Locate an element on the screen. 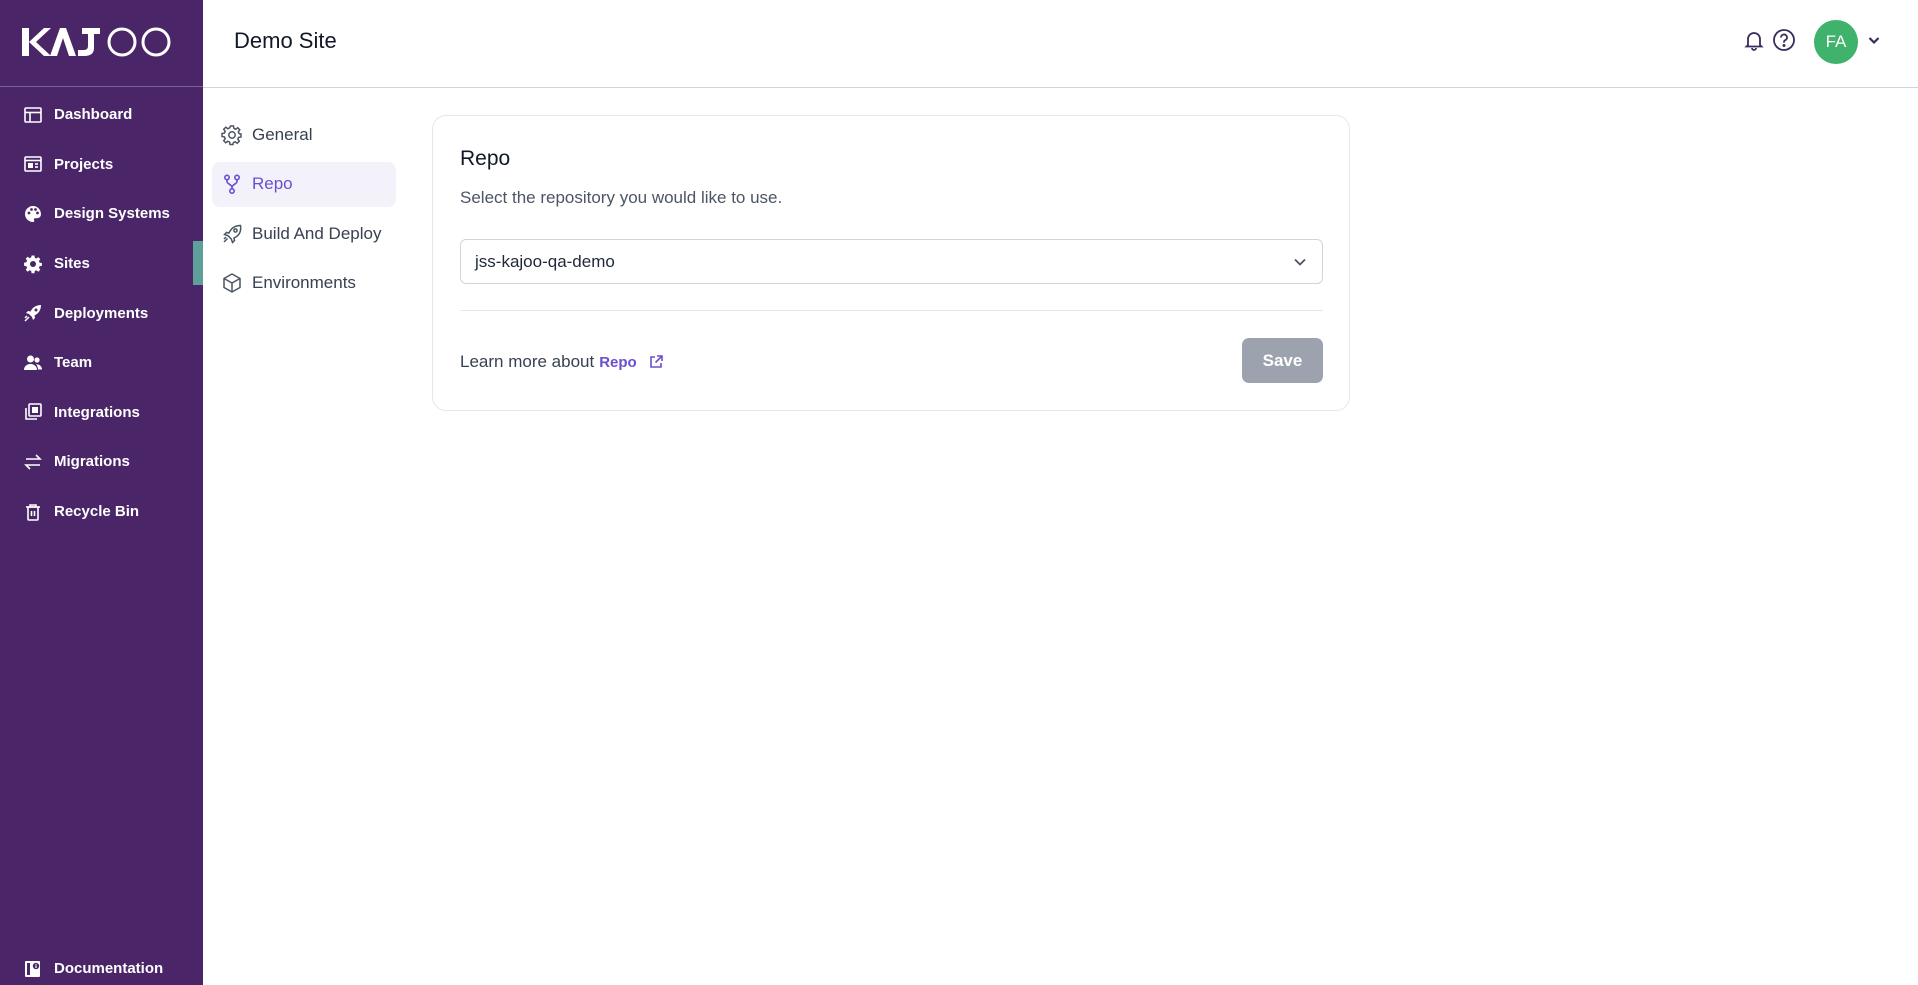 The width and height of the screenshot is (1918, 985). book-info-icon is located at coordinates (33, 969).